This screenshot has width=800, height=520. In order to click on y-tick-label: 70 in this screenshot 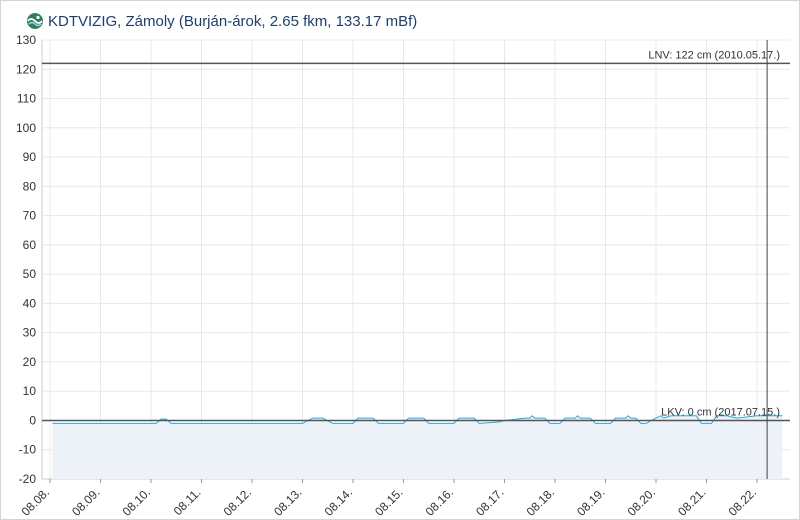, I will do `click(30, 216)`.